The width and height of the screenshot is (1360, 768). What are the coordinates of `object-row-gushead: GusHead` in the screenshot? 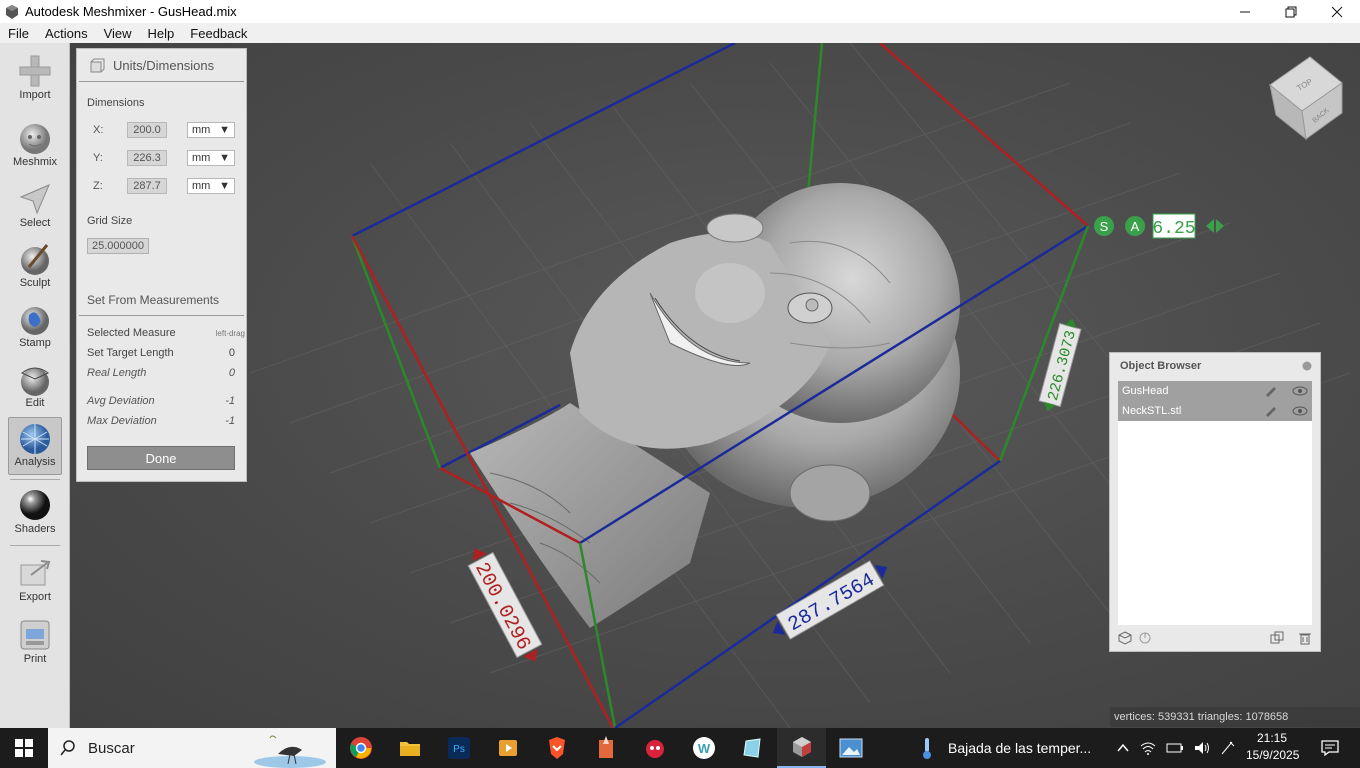 It's located at (1215, 391).